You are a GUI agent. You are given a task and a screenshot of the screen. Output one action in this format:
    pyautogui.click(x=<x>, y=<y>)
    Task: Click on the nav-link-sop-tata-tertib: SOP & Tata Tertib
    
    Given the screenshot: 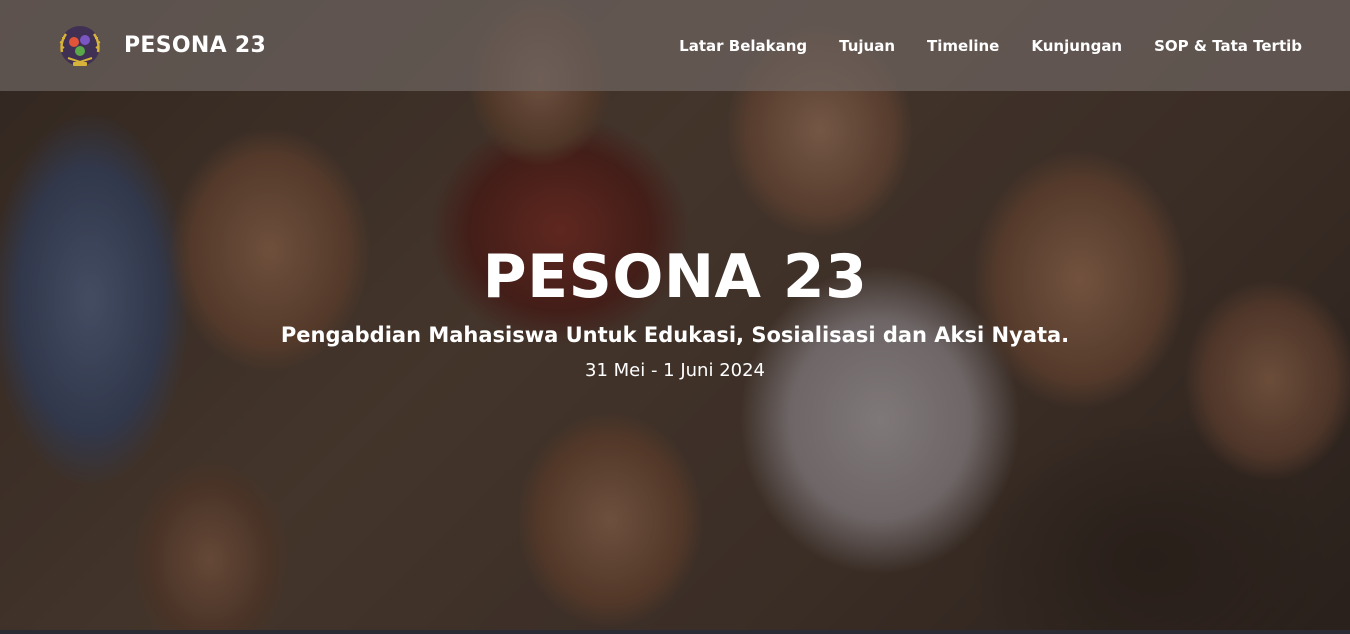 What is the action you would take?
    pyautogui.click(x=1228, y=46)
    